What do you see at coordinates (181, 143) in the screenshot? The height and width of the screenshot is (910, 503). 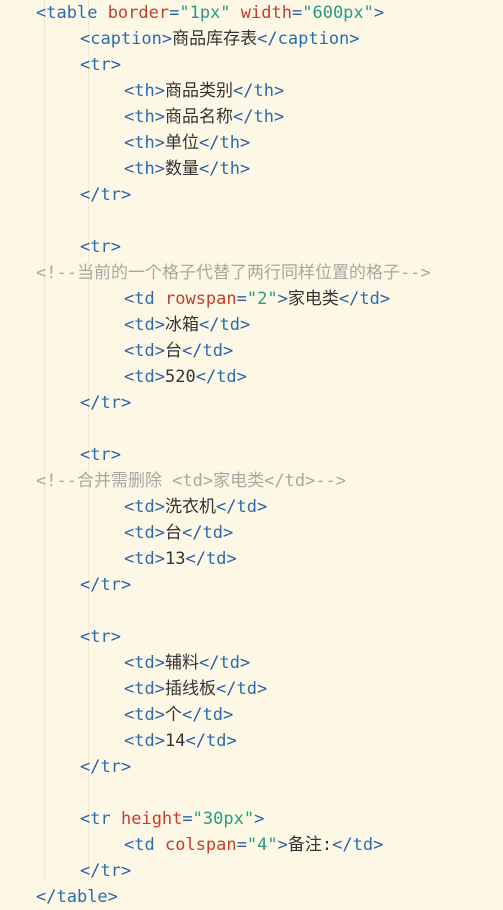 I see `code-text: 单位` at bounding box center [181, 143].